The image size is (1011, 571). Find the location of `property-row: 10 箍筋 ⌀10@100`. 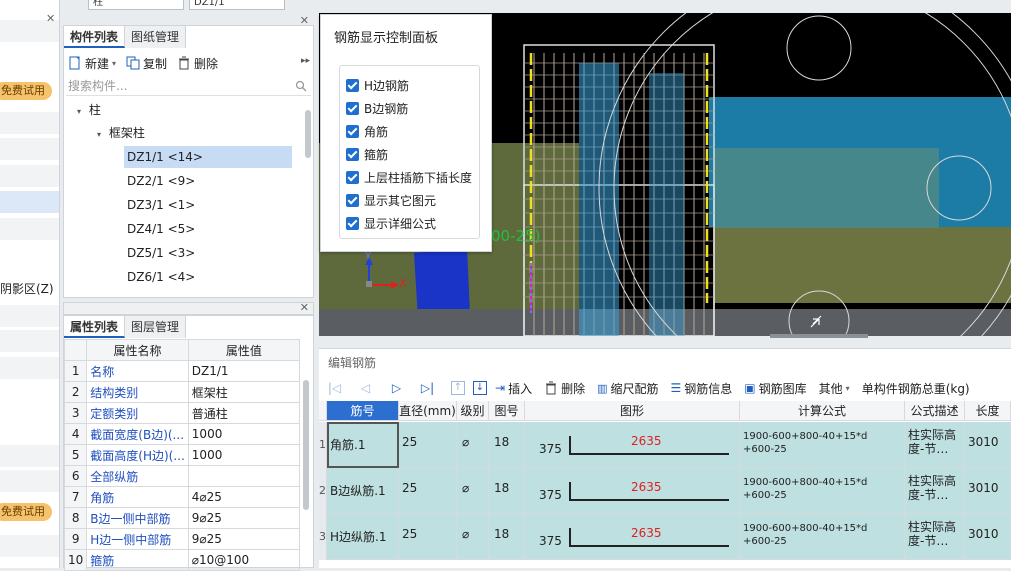

property-row: 10 箍筋 ⌀10@100 is located at coordinates (182, 560).